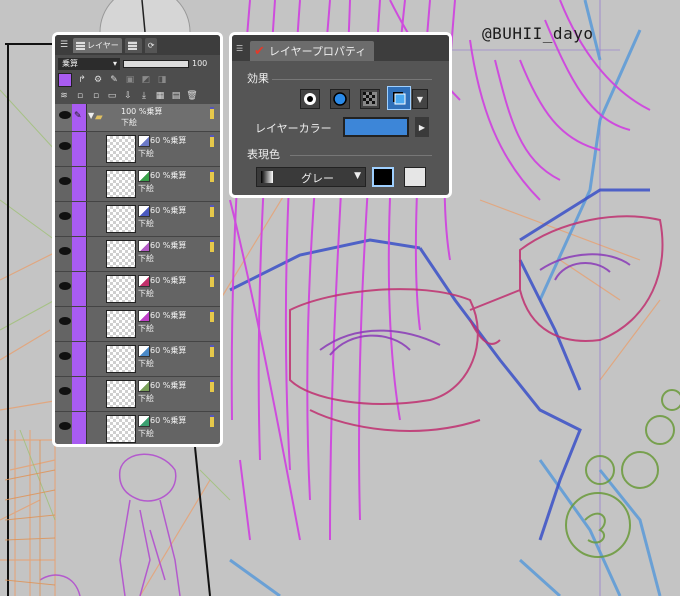 Image resolution: width=680 pixels, height=596 pixels. Describe the element at coordinates (176, 96) in the screenshot. I see `apply-mask-icon: ▤` at that location.